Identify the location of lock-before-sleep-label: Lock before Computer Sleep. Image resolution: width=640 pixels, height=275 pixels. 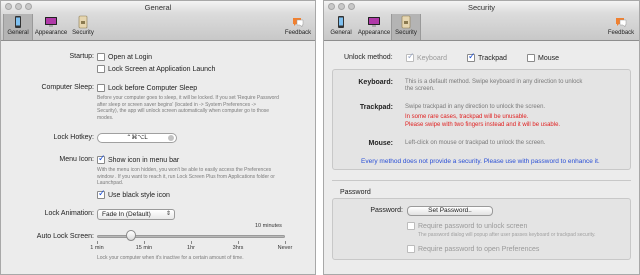
(153, 88).